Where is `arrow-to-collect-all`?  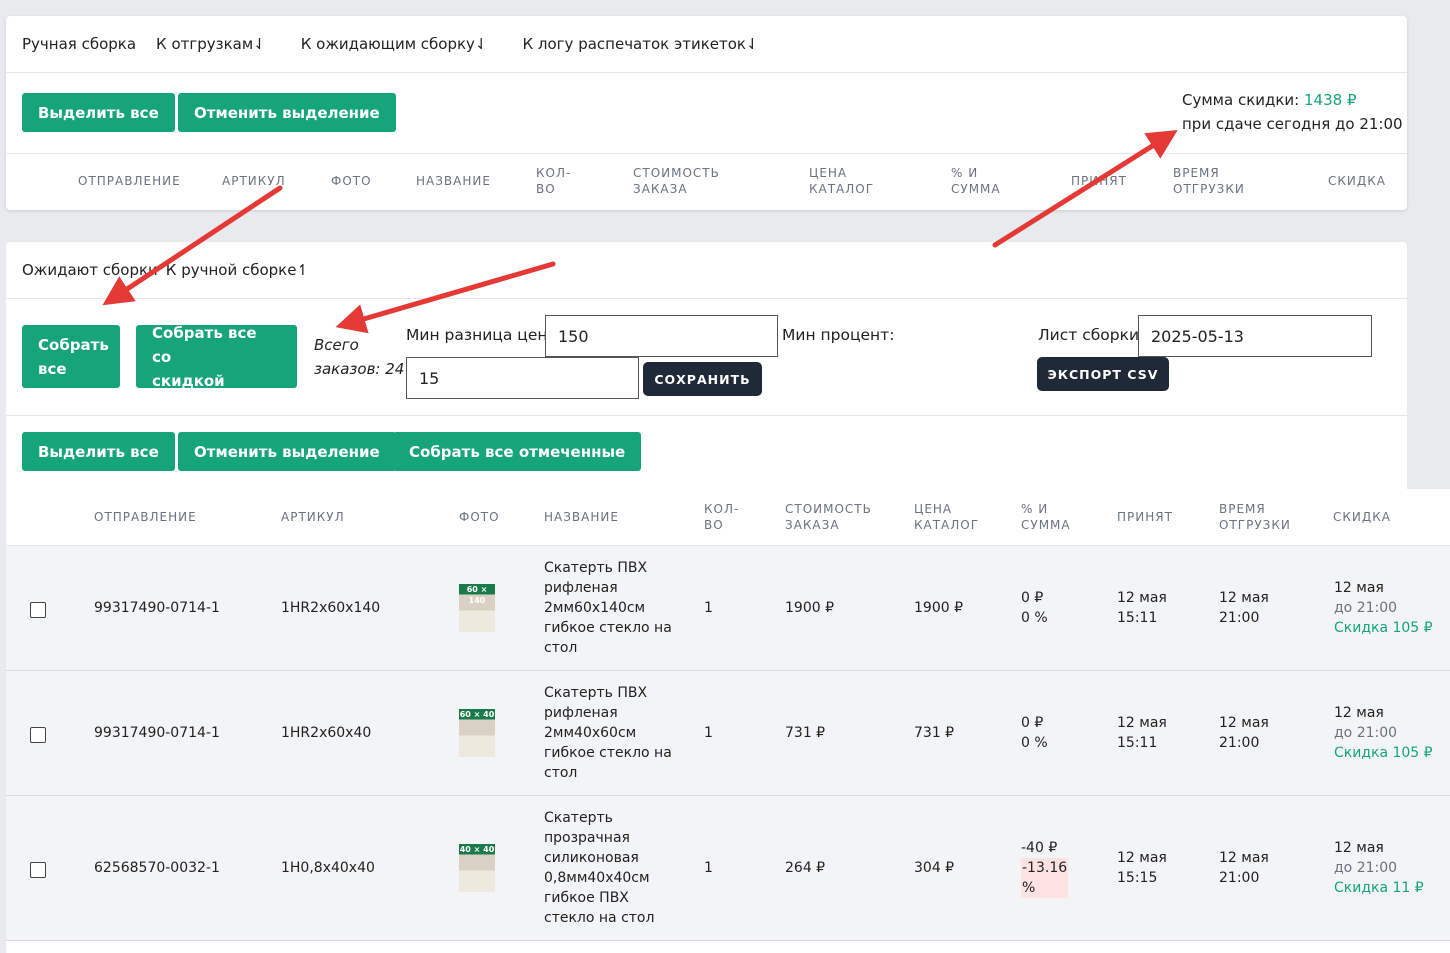 arrow-to-collect-all is located at coordinates (192, 245).